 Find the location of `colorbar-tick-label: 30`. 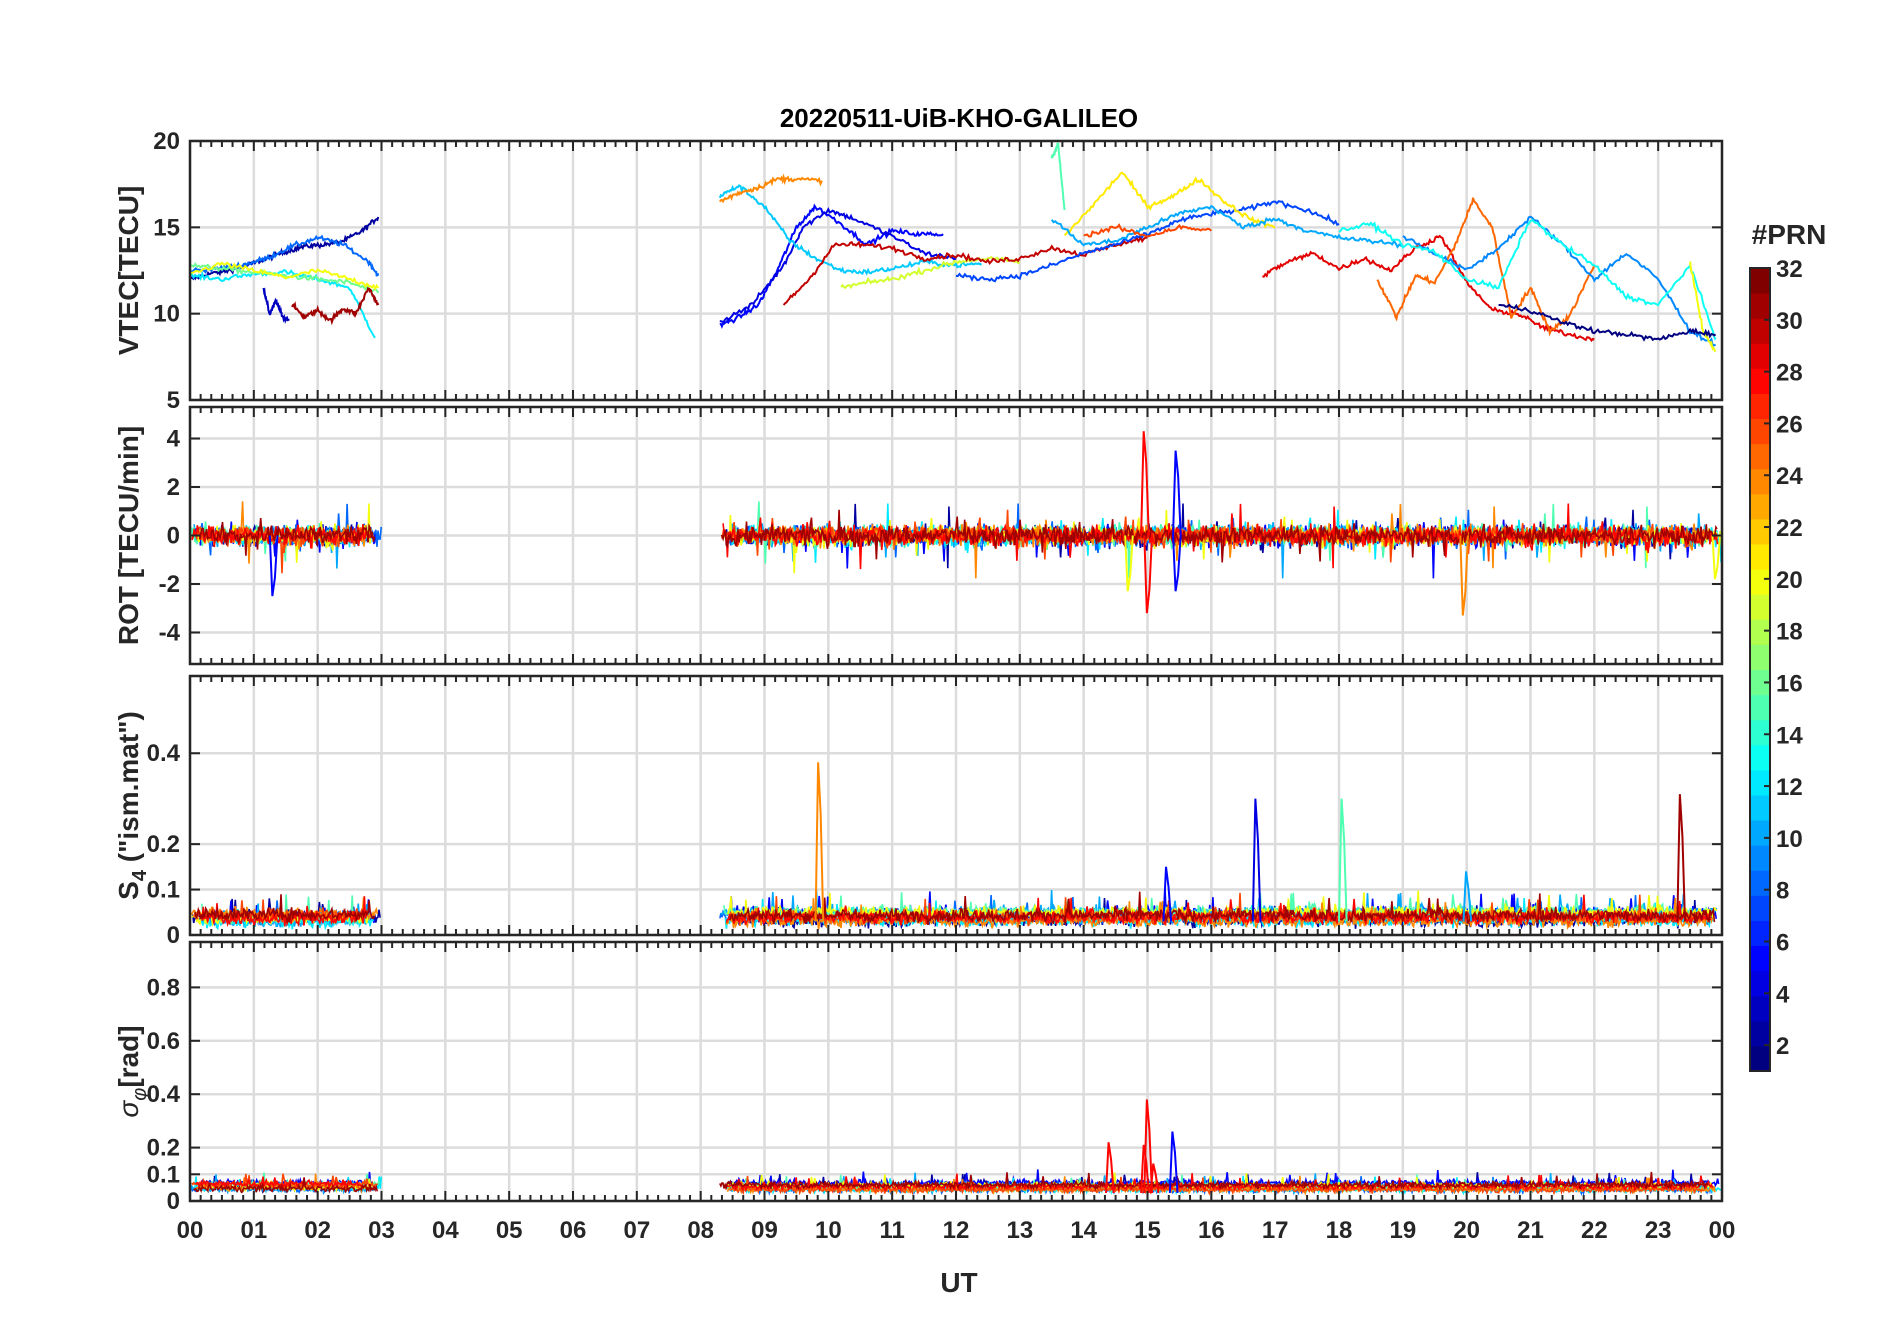

colorbar-tick-label: 30 is located at coordinates (1789, 321).